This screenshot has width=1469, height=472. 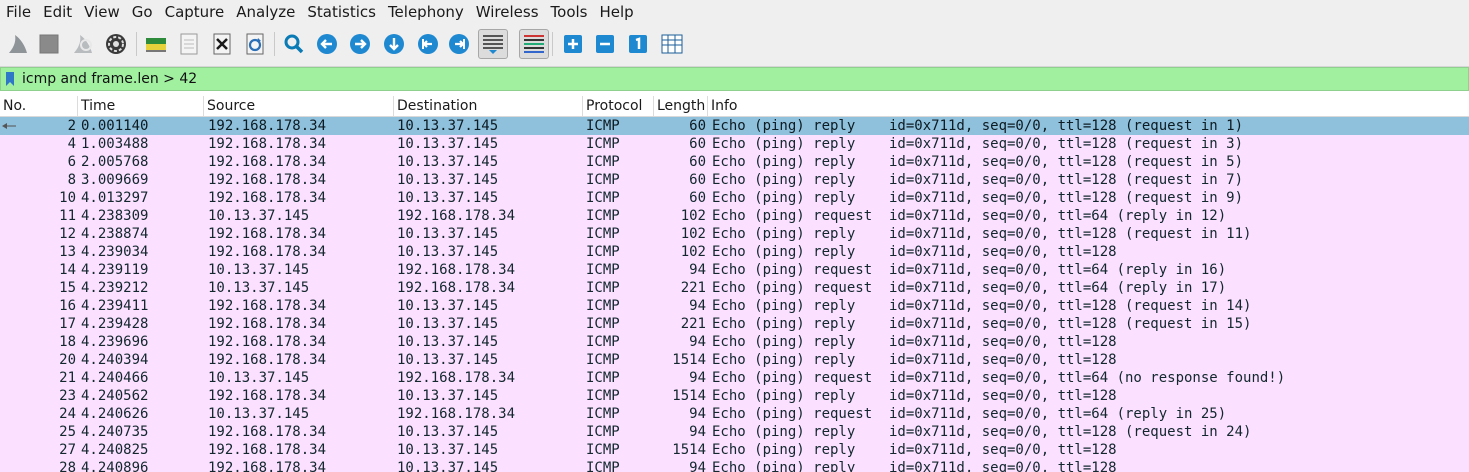 What do you see at coordinates (618, 106) in the screenshot?
I see `column-header-protocol: Protocol` at bounding box center [618, 106].